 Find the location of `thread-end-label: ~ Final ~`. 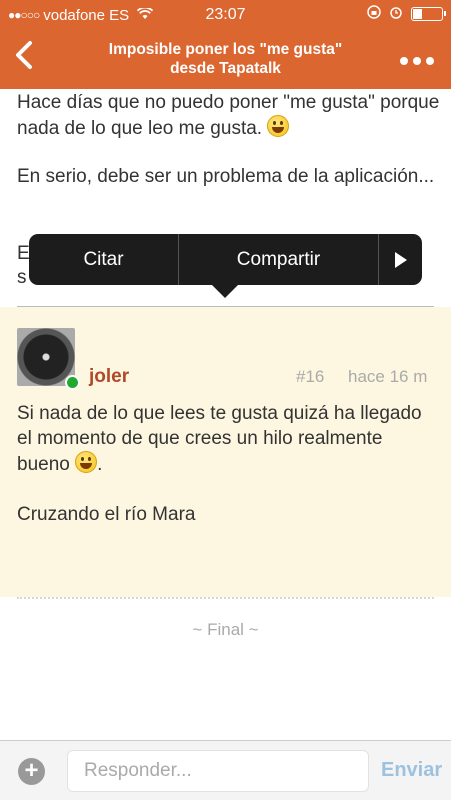

thread-end-label: ~ Final ~ is located at coordinates (225, 629).